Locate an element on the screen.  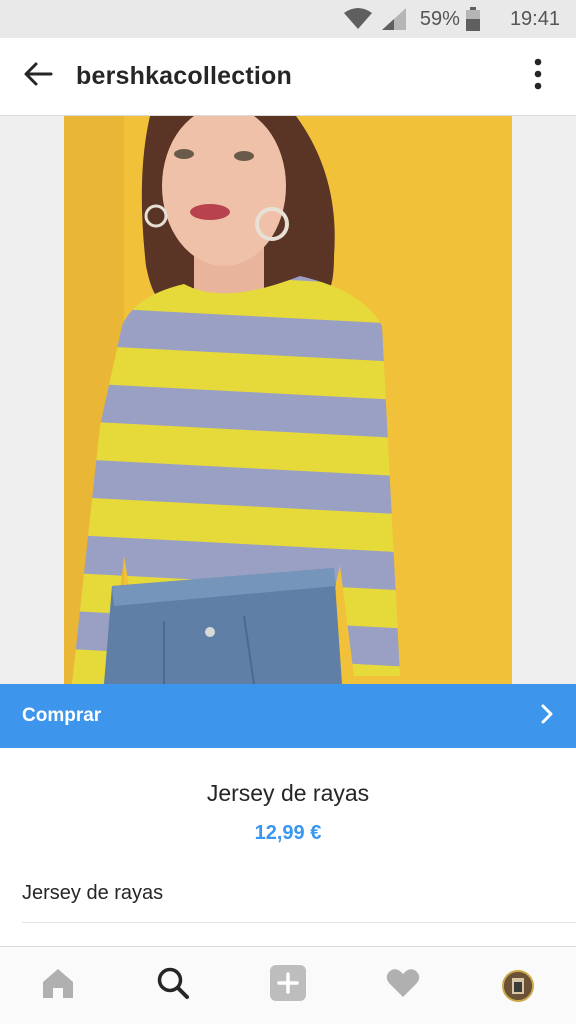
search-icon is located at coordinates (173, 985).